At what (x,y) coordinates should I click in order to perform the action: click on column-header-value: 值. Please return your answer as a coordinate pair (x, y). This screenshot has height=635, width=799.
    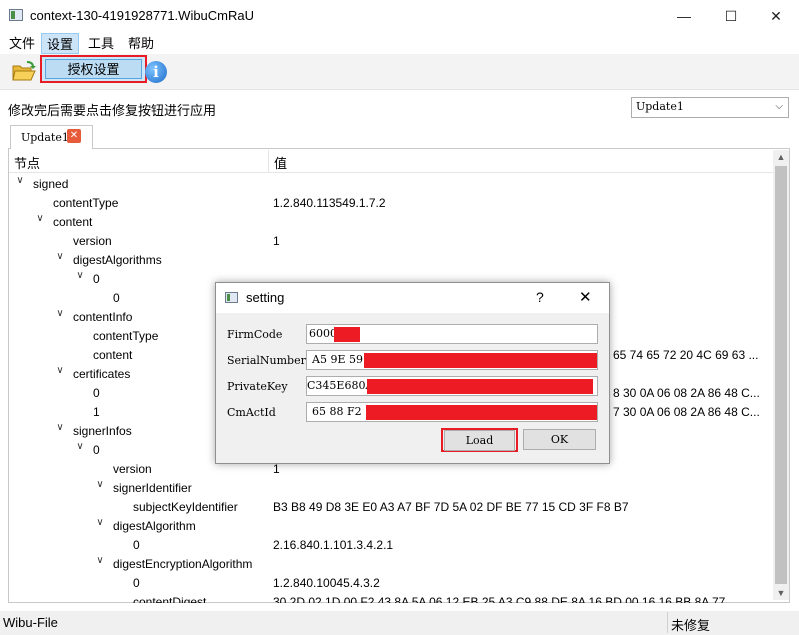
    Looking at the image, I should click on (280, 162).